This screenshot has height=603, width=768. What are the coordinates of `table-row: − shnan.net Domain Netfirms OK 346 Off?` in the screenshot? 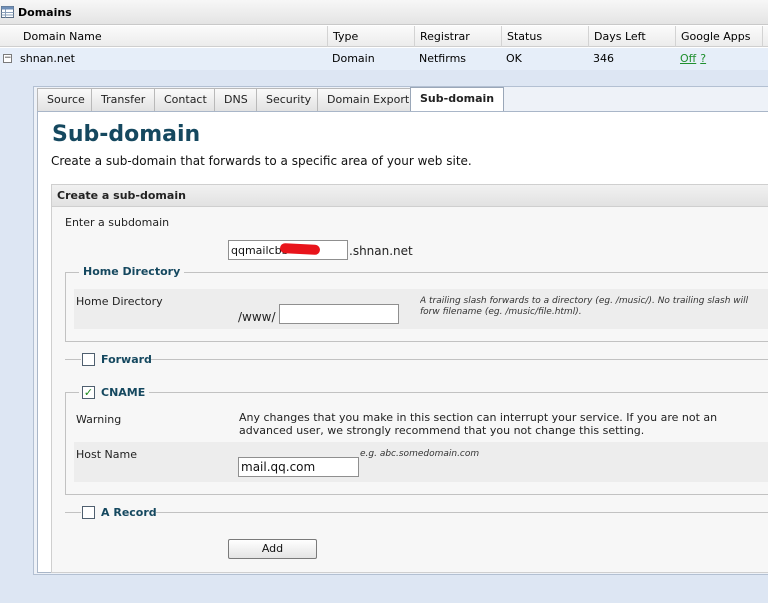 It's located at (384, 59).